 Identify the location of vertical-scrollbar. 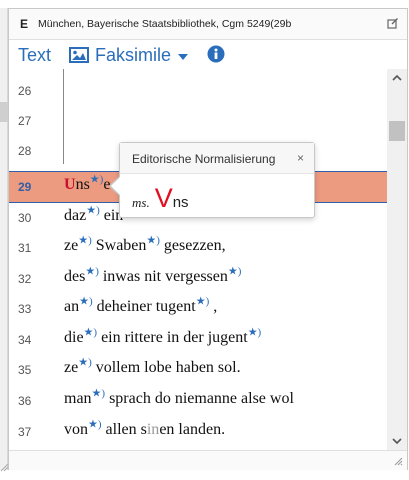
(397, 259).